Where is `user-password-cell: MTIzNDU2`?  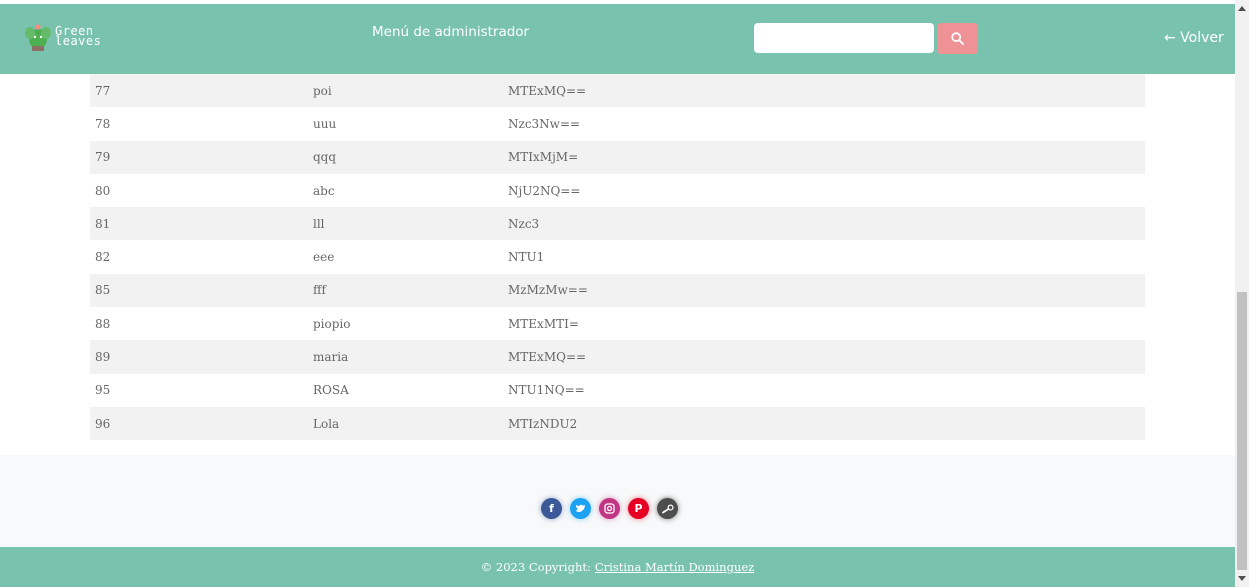 user-password-cell: MTIzNDU2 is located at coordinates (543, 423).